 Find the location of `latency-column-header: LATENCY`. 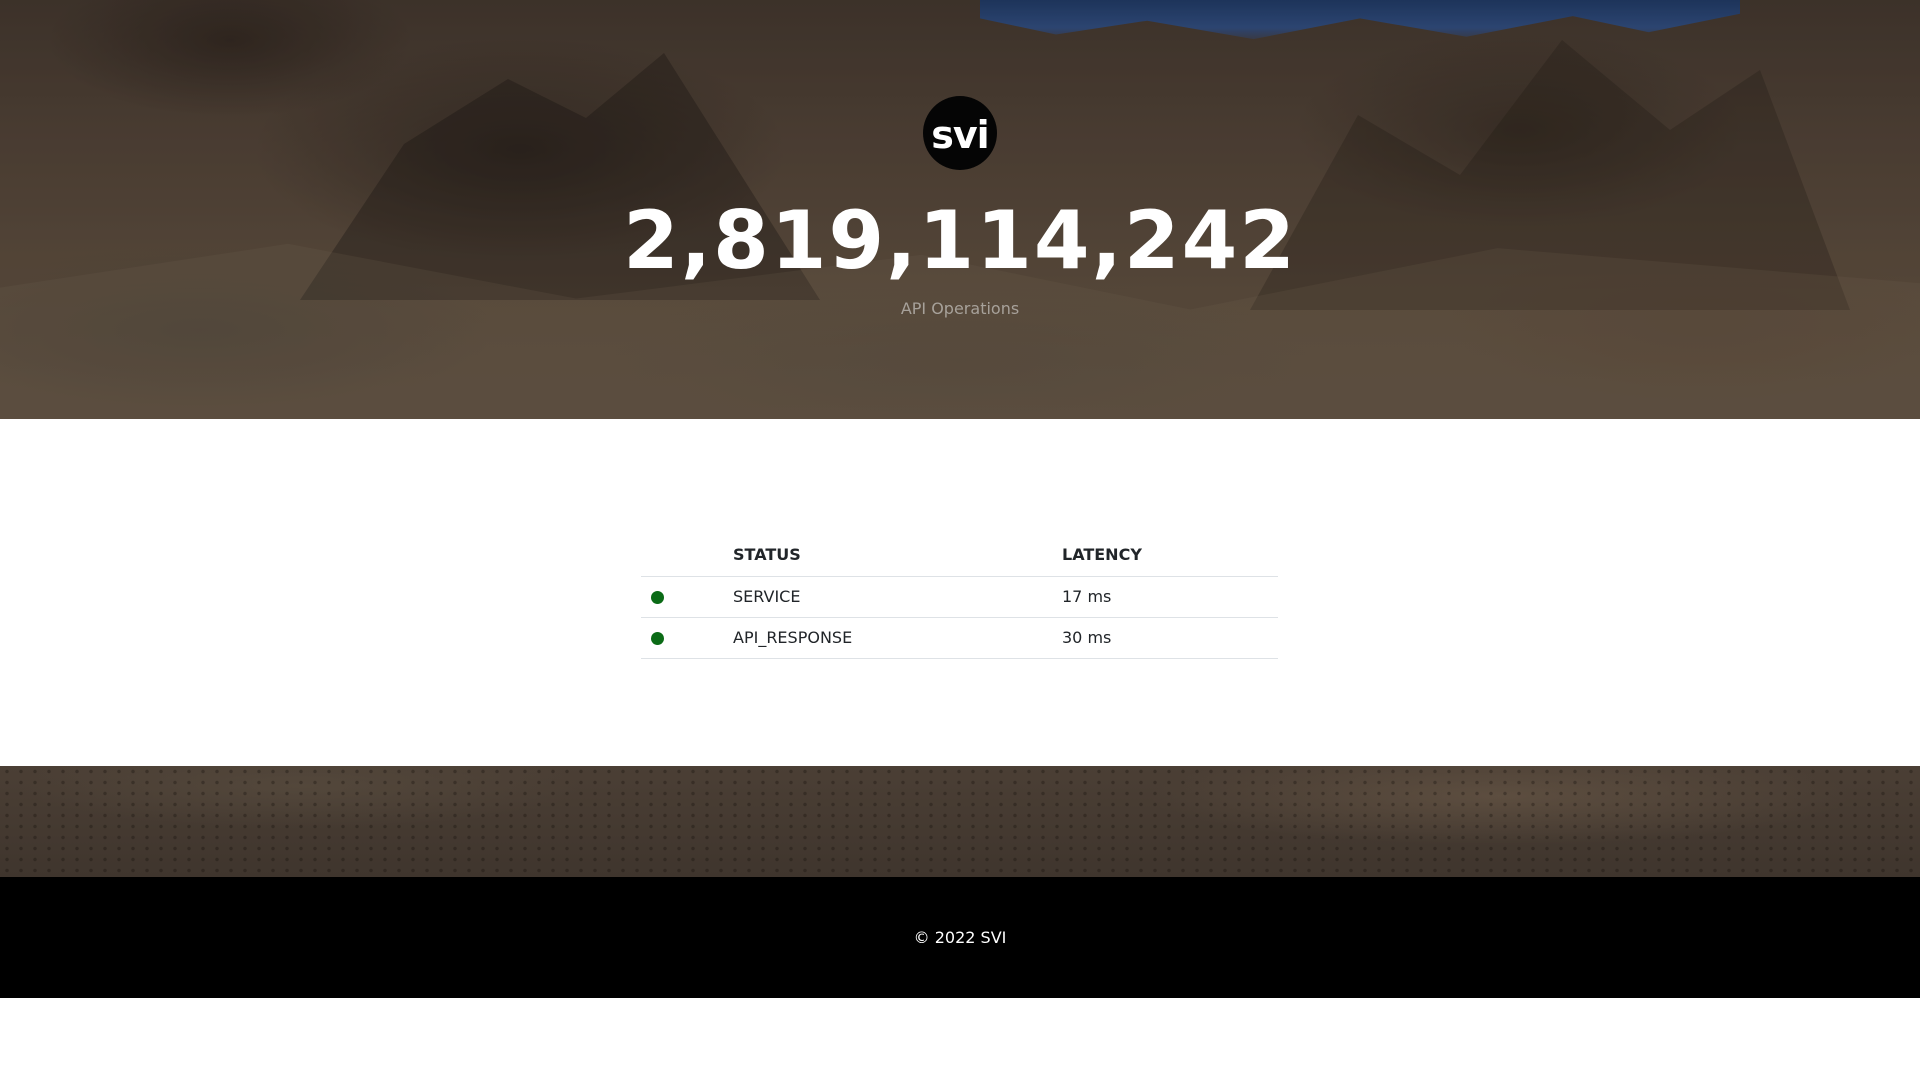

latency-column-header: LATENCY is located at coordinates (1165, 555).